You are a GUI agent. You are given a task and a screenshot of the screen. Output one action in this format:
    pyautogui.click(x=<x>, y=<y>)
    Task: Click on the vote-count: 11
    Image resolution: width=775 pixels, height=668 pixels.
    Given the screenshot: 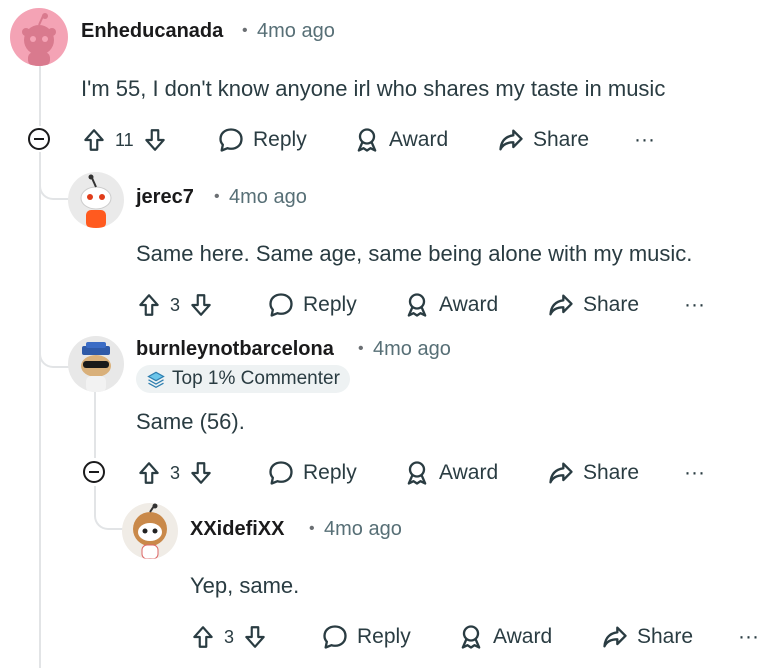 What is the action you would take?
    pyautogui.click(x=124, y=139)
    